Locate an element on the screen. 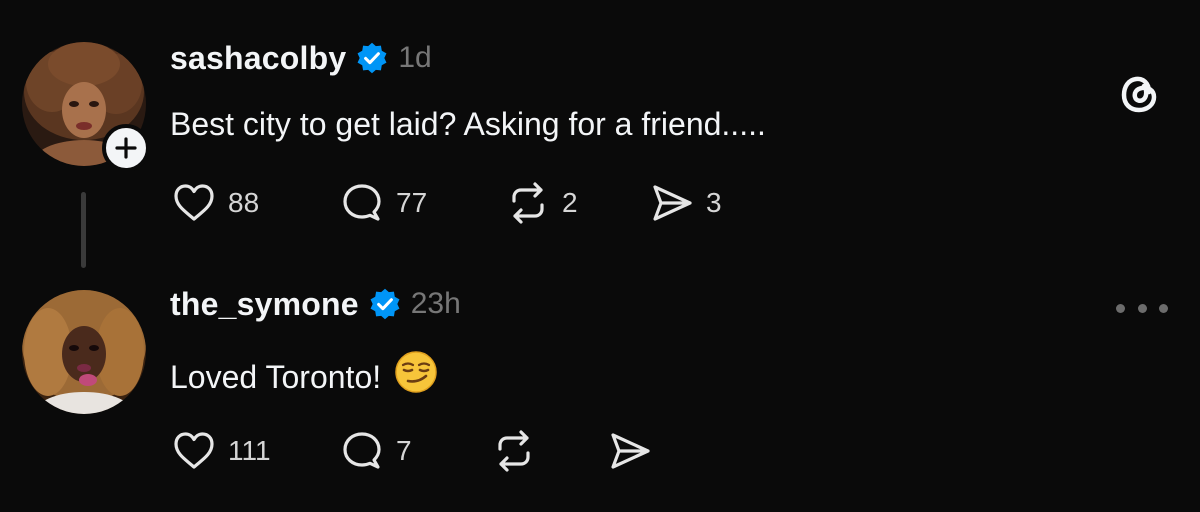 The height and width of the screenshot is (512, 1200). like-button: 88 is located at coordinates (214, 203).